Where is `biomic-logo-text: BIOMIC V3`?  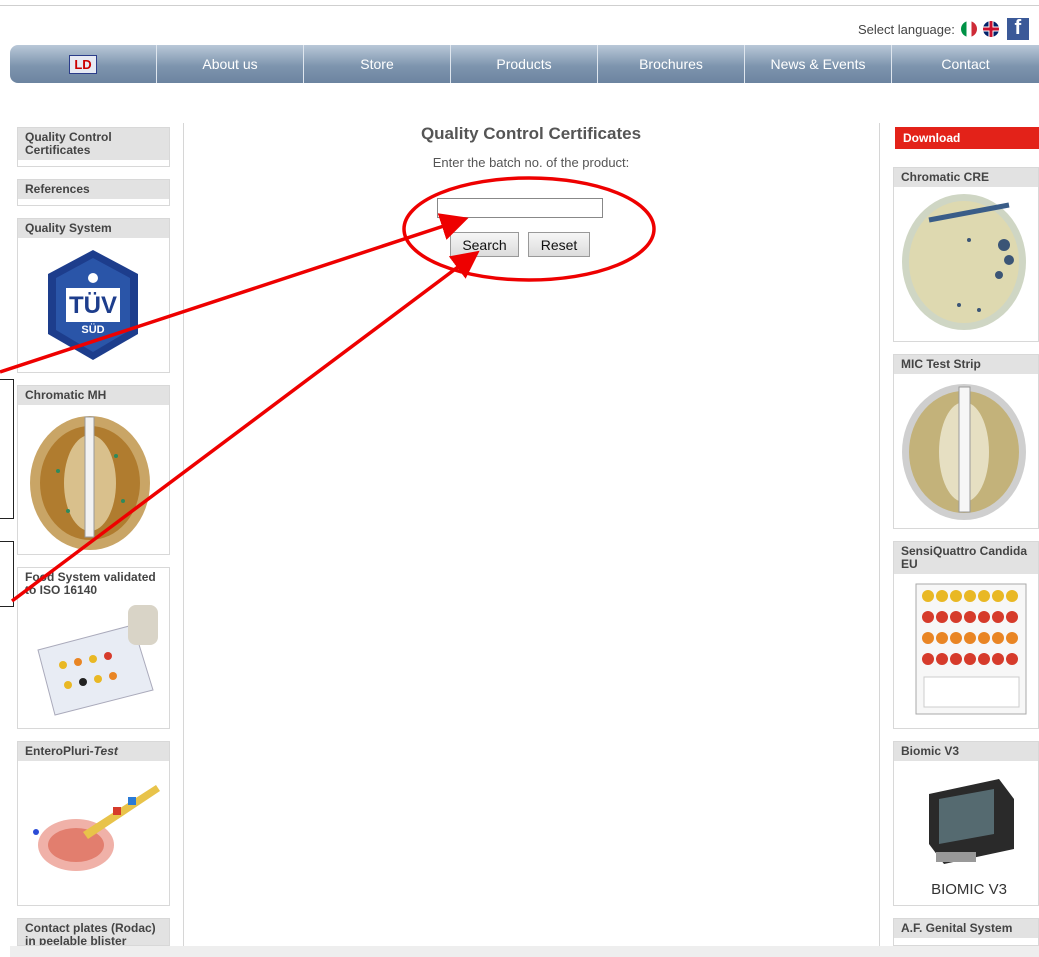 biomic-logo-text: BIOMIC V3 is located at coordinates (969, 889).